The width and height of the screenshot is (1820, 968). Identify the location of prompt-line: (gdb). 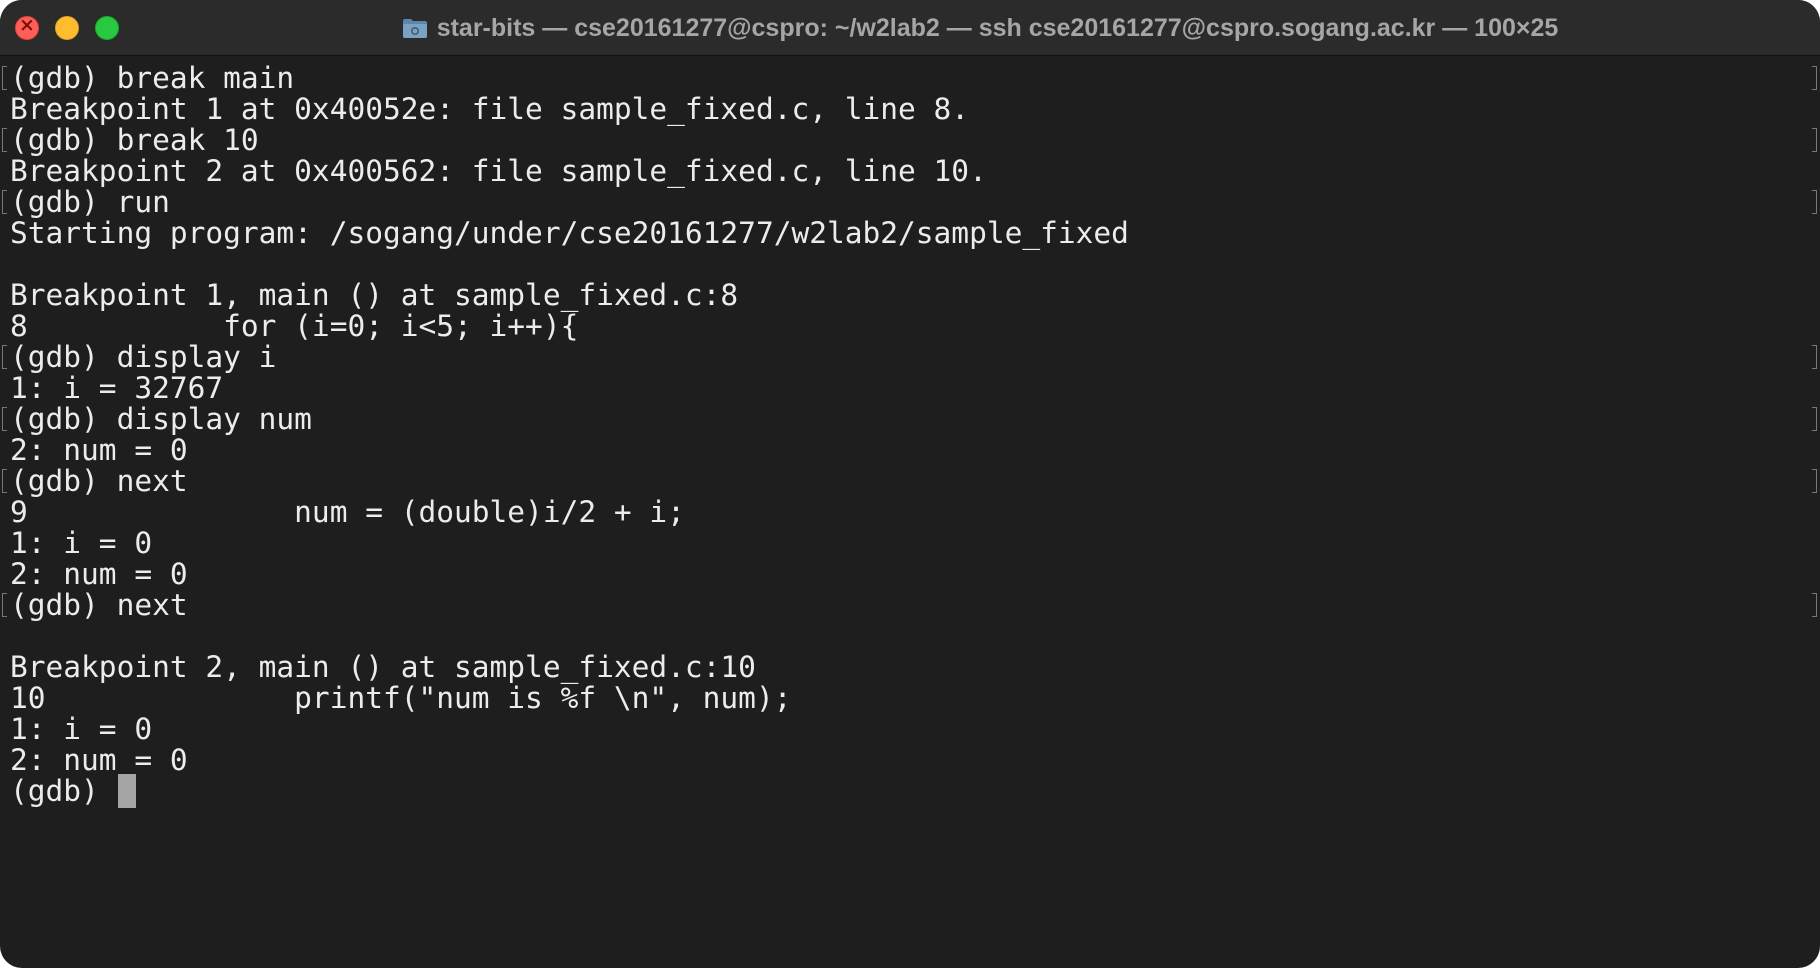
(910, 791).